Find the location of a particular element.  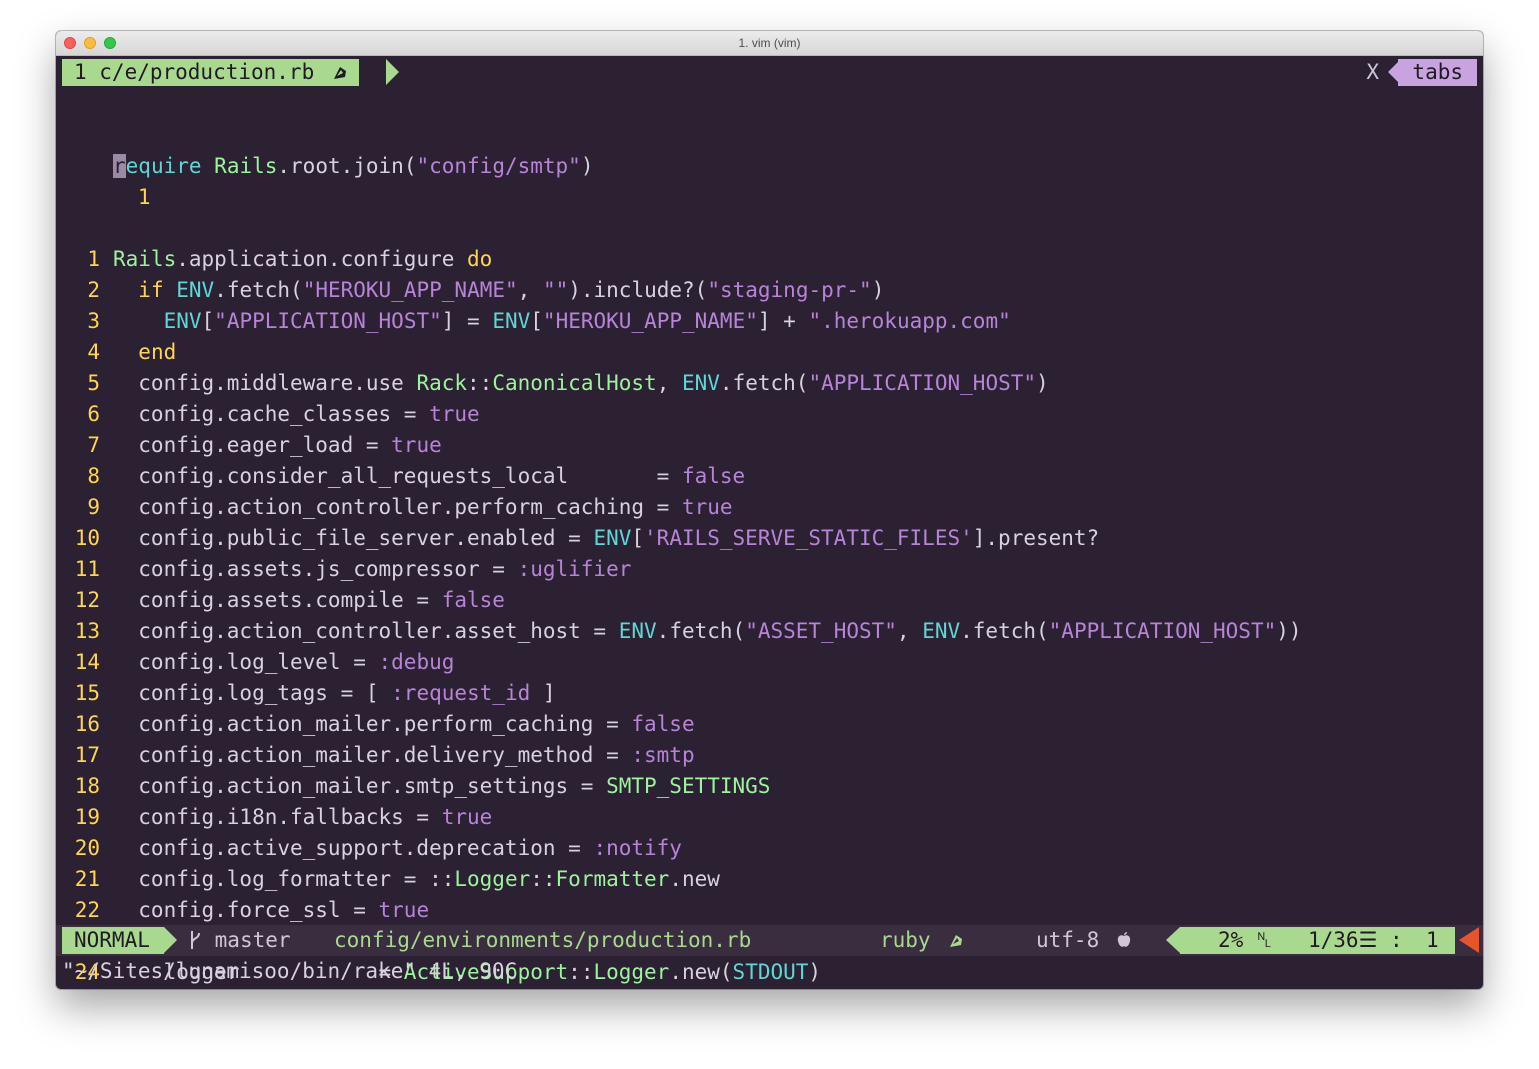

editor-line: 22 config.force_ssl = true is located at coordinates (769, 910).